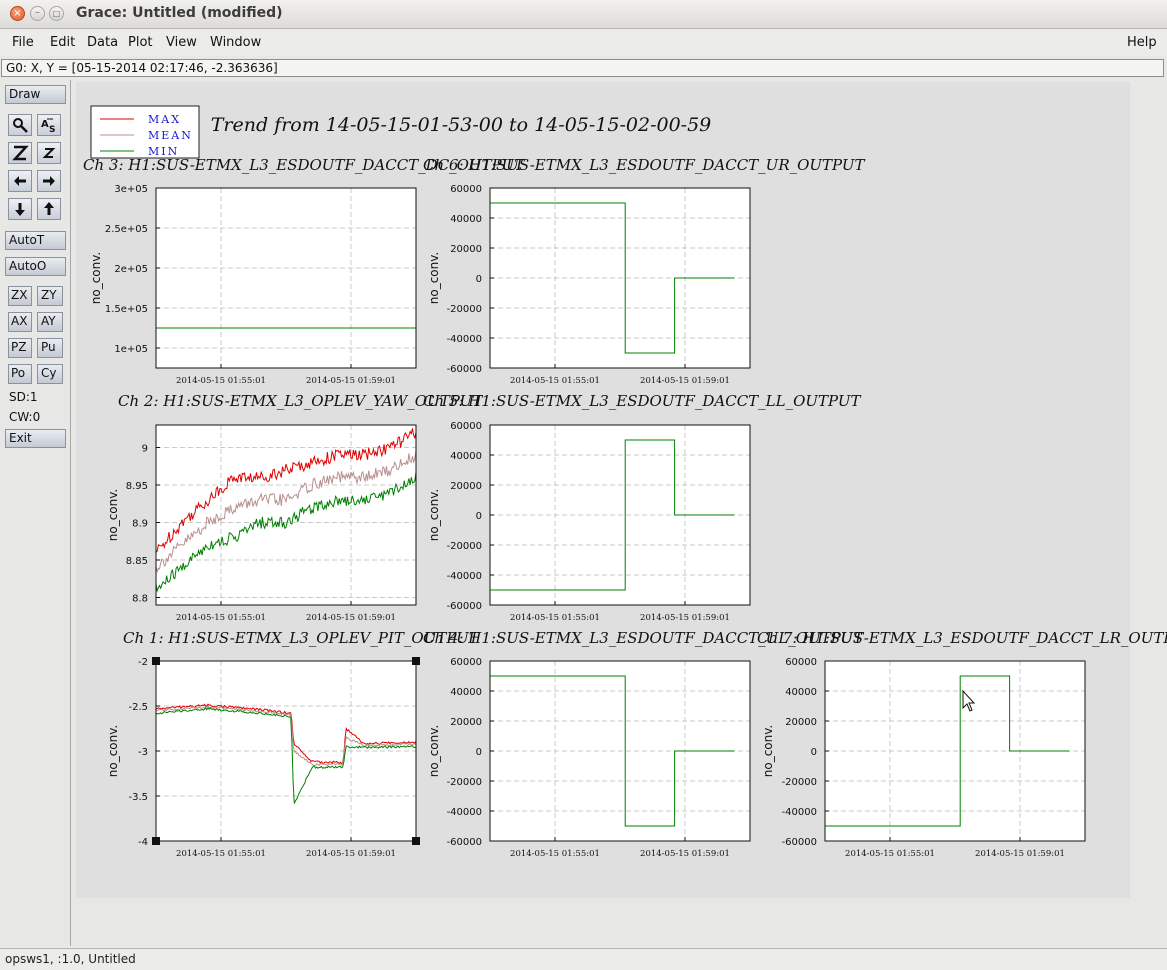 The width and height of the screenshot is (1167, 970). I want to click on y-tick-label: -2, so click(143, 662).